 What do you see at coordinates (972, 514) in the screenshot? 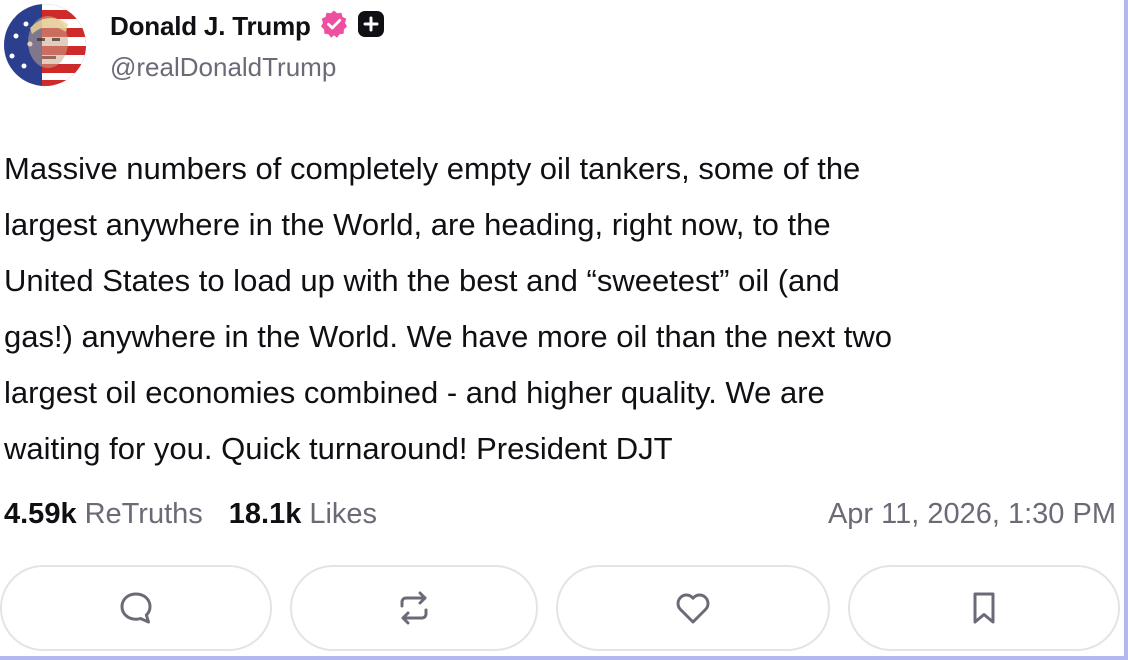
I see `post-timestamp: Apr 11, 2026, 1:30 PM` at bounding box center [972, 514].